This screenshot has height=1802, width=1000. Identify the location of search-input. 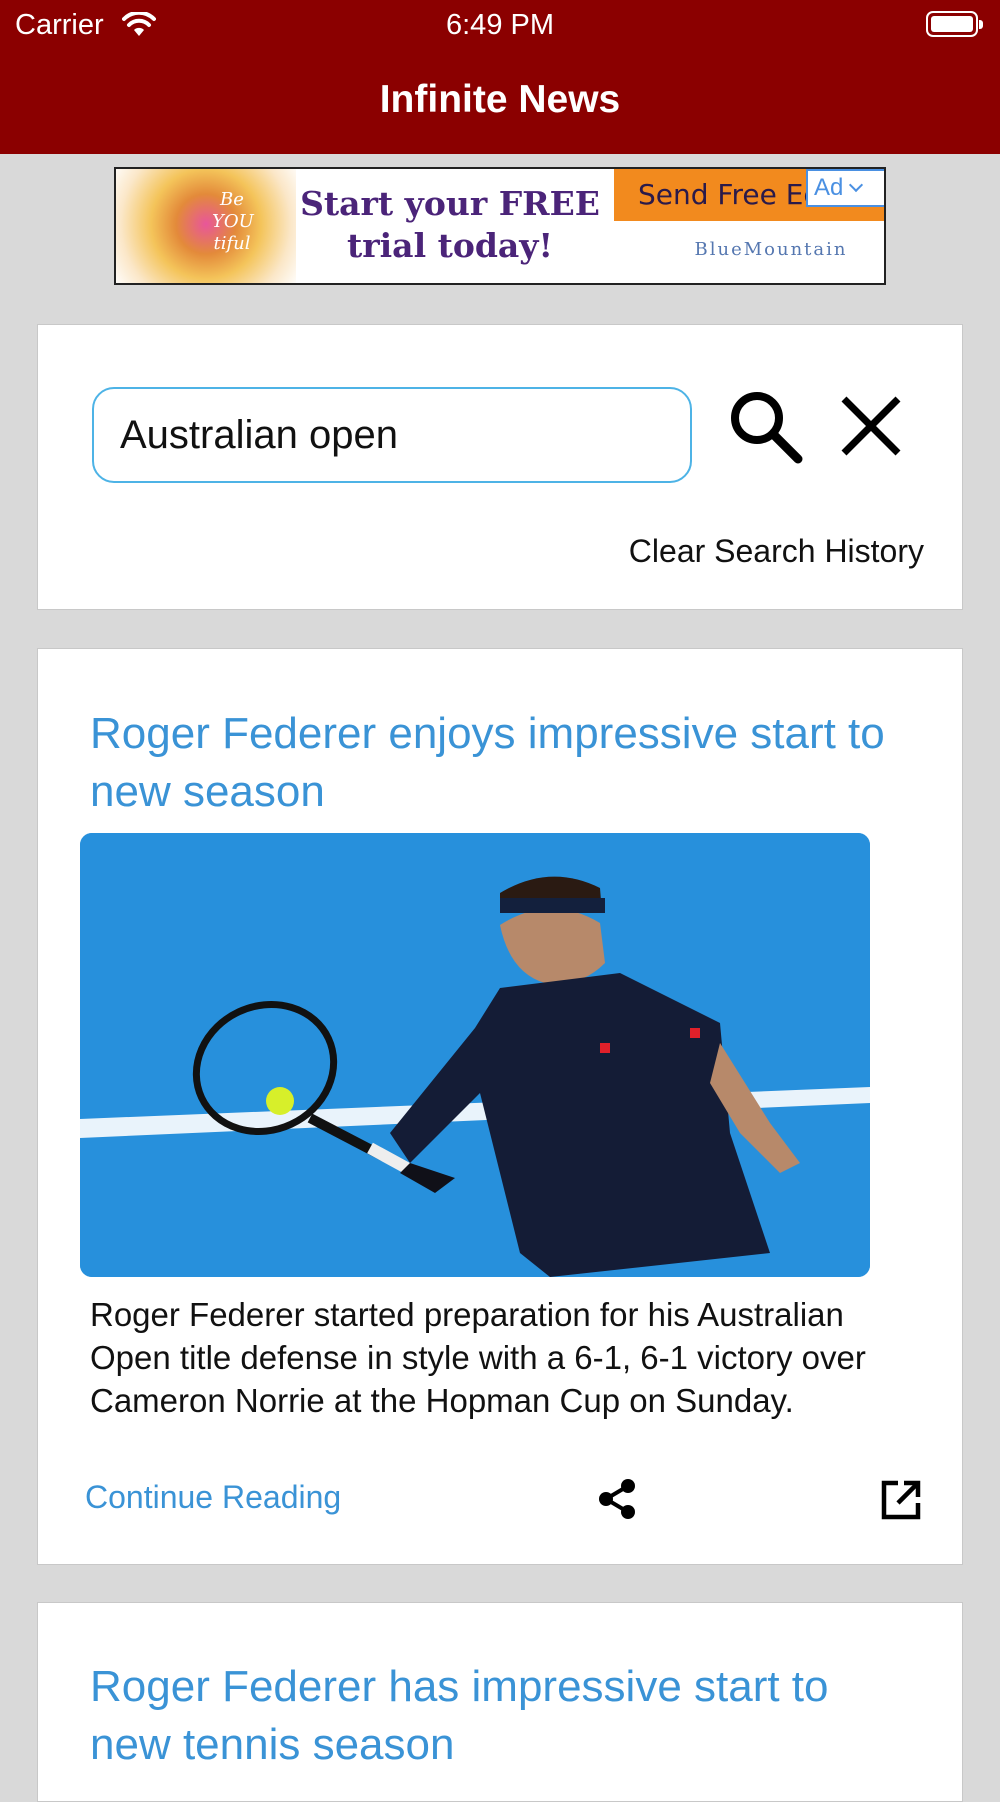
(392, 435).